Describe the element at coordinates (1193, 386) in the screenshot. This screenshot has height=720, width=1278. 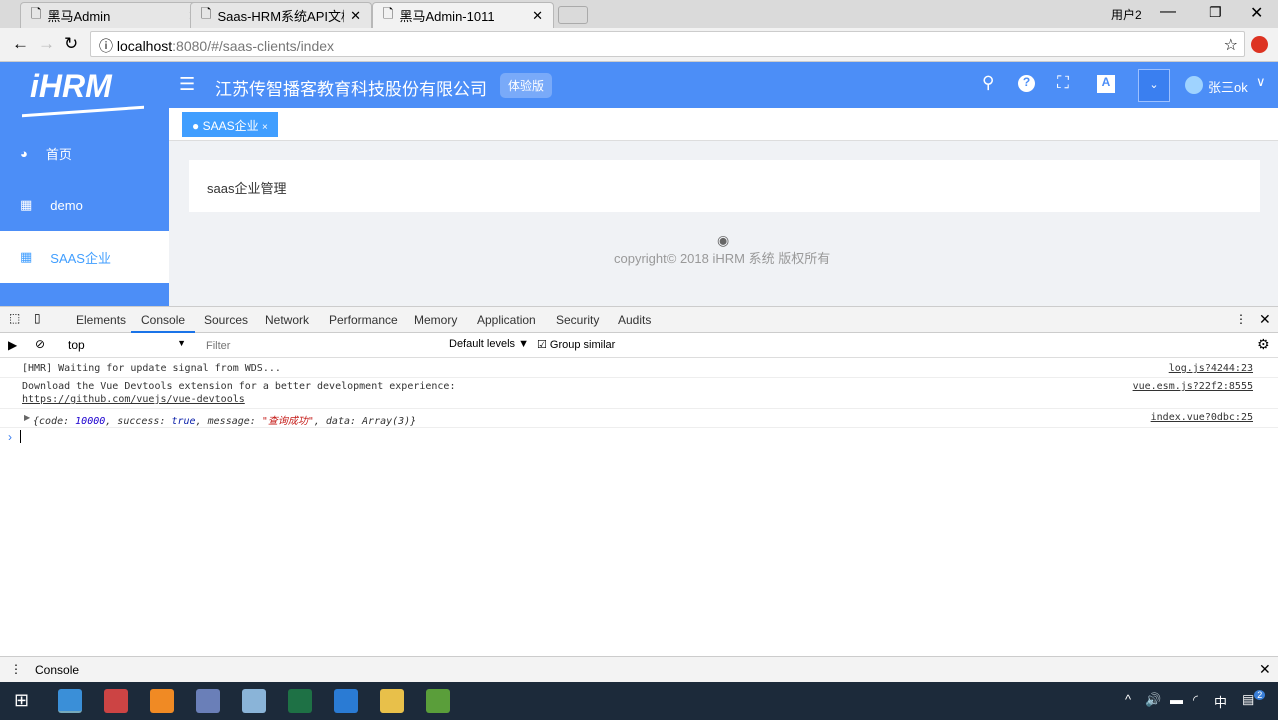
I see `source-link: vue.esm.js?22f2:8555` at that location.